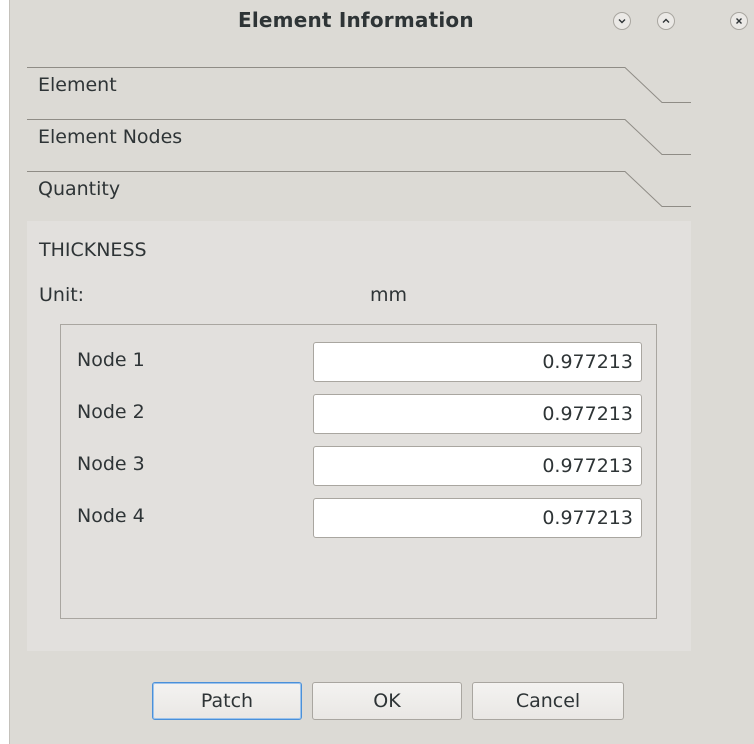 This screenshot has width=754, height=744. What do you see at coordinates (359, 196) in the screenshot?
I see `section-quantity: Quantity` at bounding box center [359, 196].